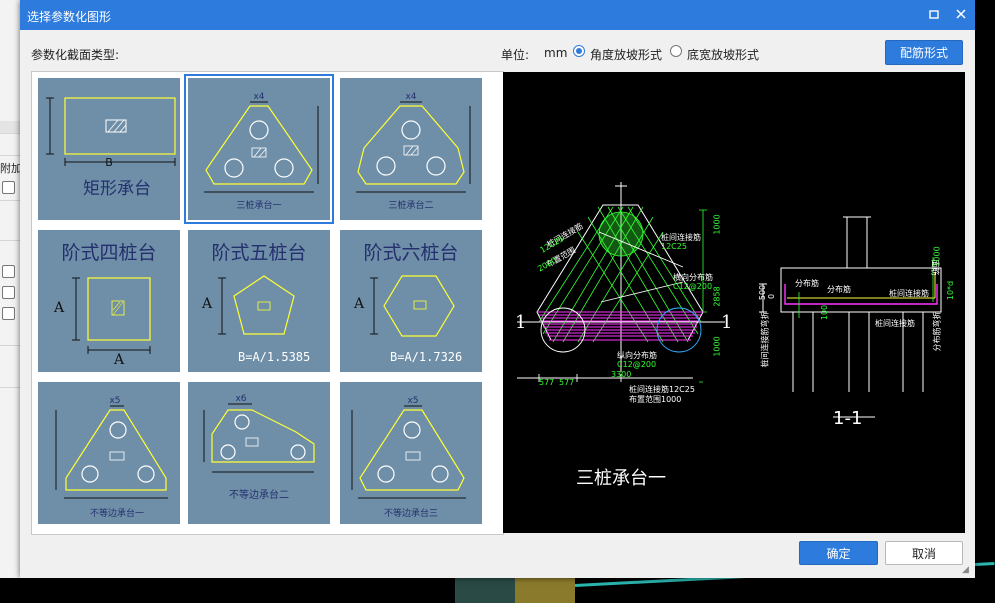 The width and height of the screenshot is (995, 603). What do you see at coordinates (109, 253) in the screenshot?
I see `shape-name: 阶式四桩台` at bounding box center [109, 253].